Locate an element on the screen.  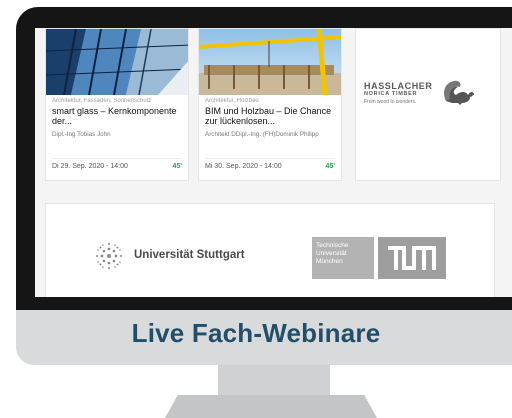
webinar-footer: Di 29. Sep. 2020 - 14:00 45' is located at coordinates (117, 164).